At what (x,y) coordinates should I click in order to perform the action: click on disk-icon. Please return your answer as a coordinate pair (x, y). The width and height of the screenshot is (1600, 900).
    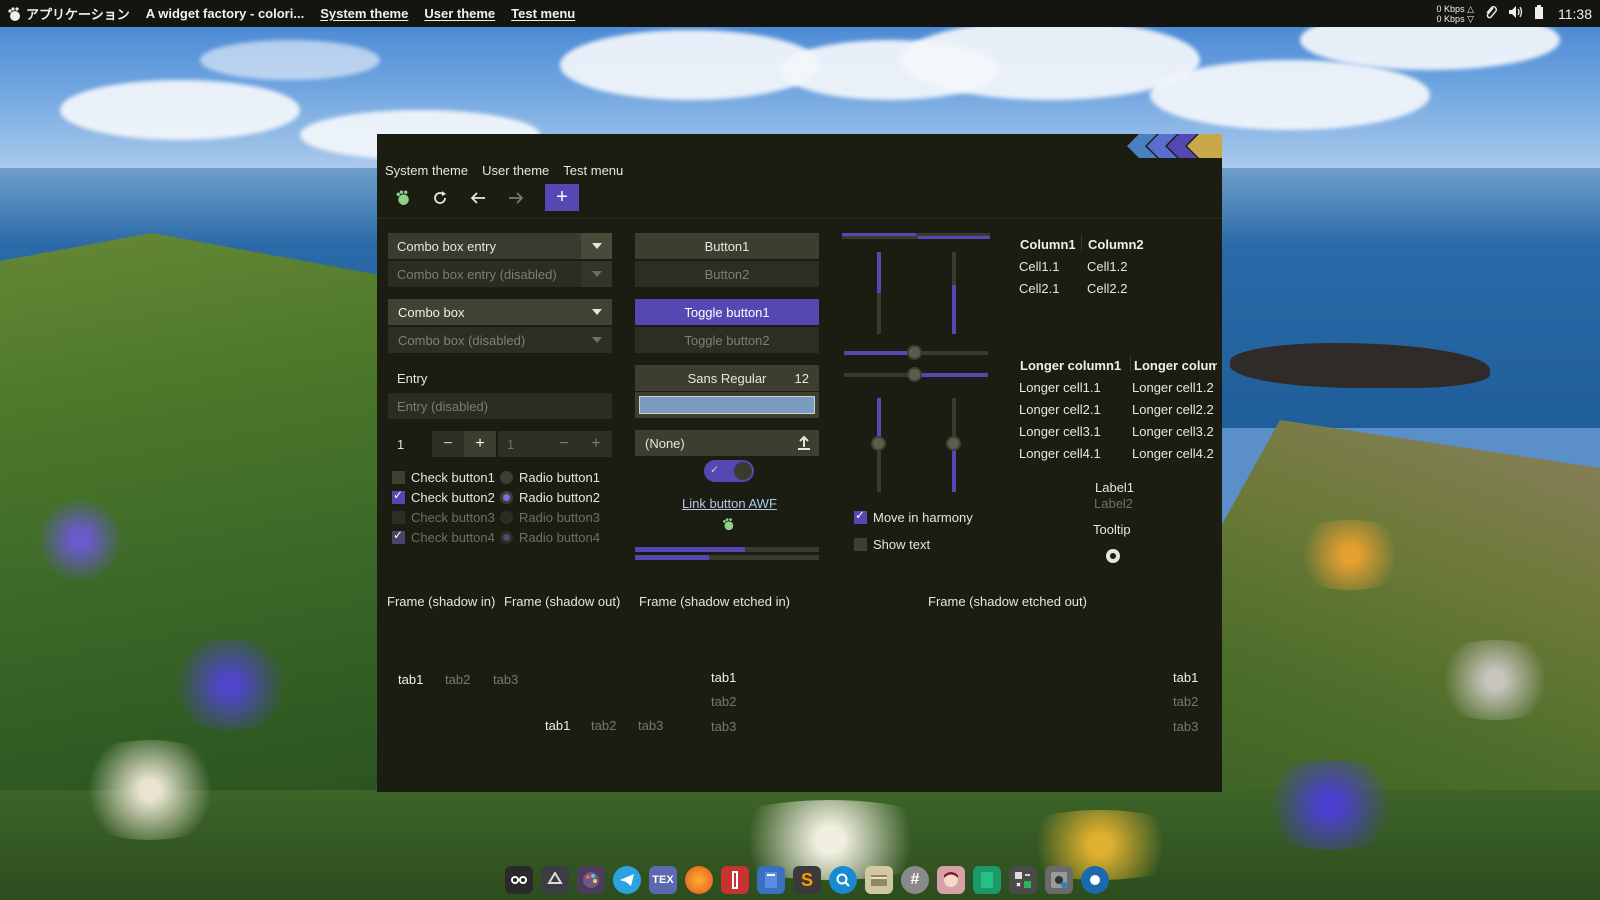
    Looking at the image, I should click on (1059, 880).